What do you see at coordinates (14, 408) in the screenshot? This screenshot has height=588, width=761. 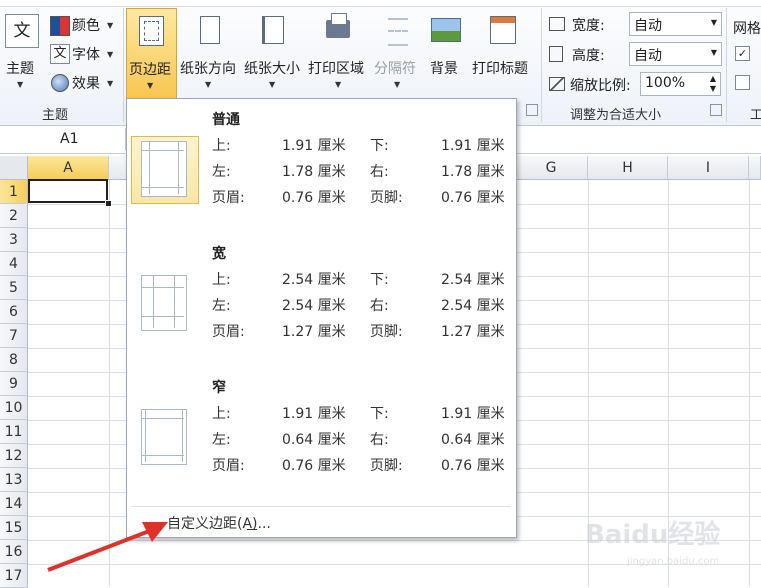 I see `row-header-10: 10` at bounding box center [14, 408].